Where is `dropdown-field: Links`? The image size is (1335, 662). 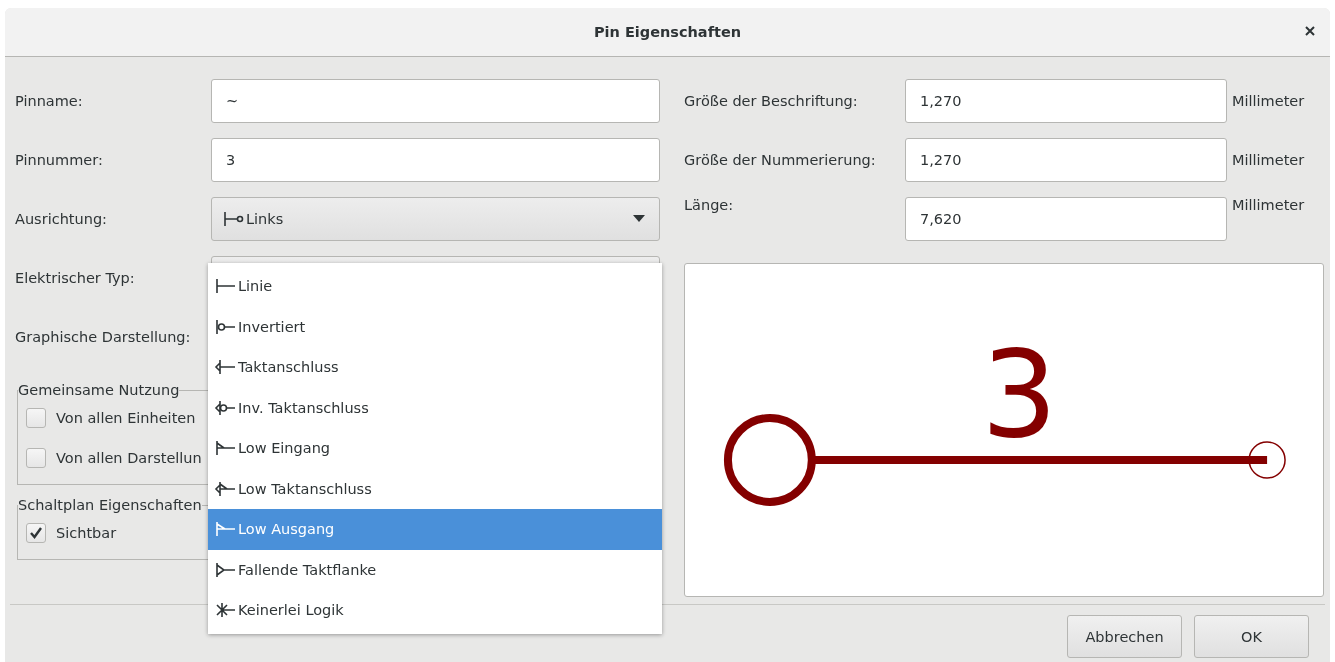 dropdown-field: Links is located at coordinates (435, 218).